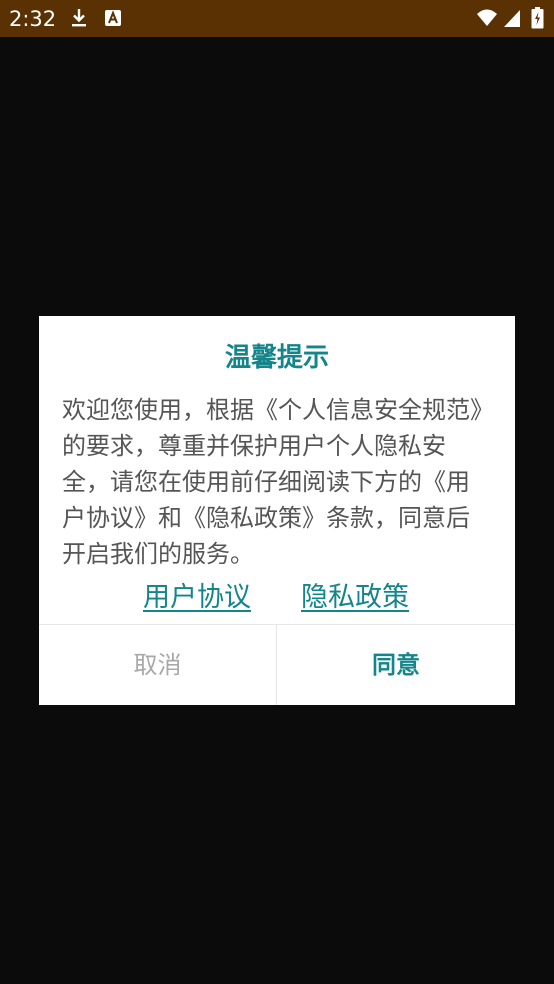  Describe the element at coordinates (197, 598) in the screenshot. I see `user-agreement-link: 用户协议` at that location.